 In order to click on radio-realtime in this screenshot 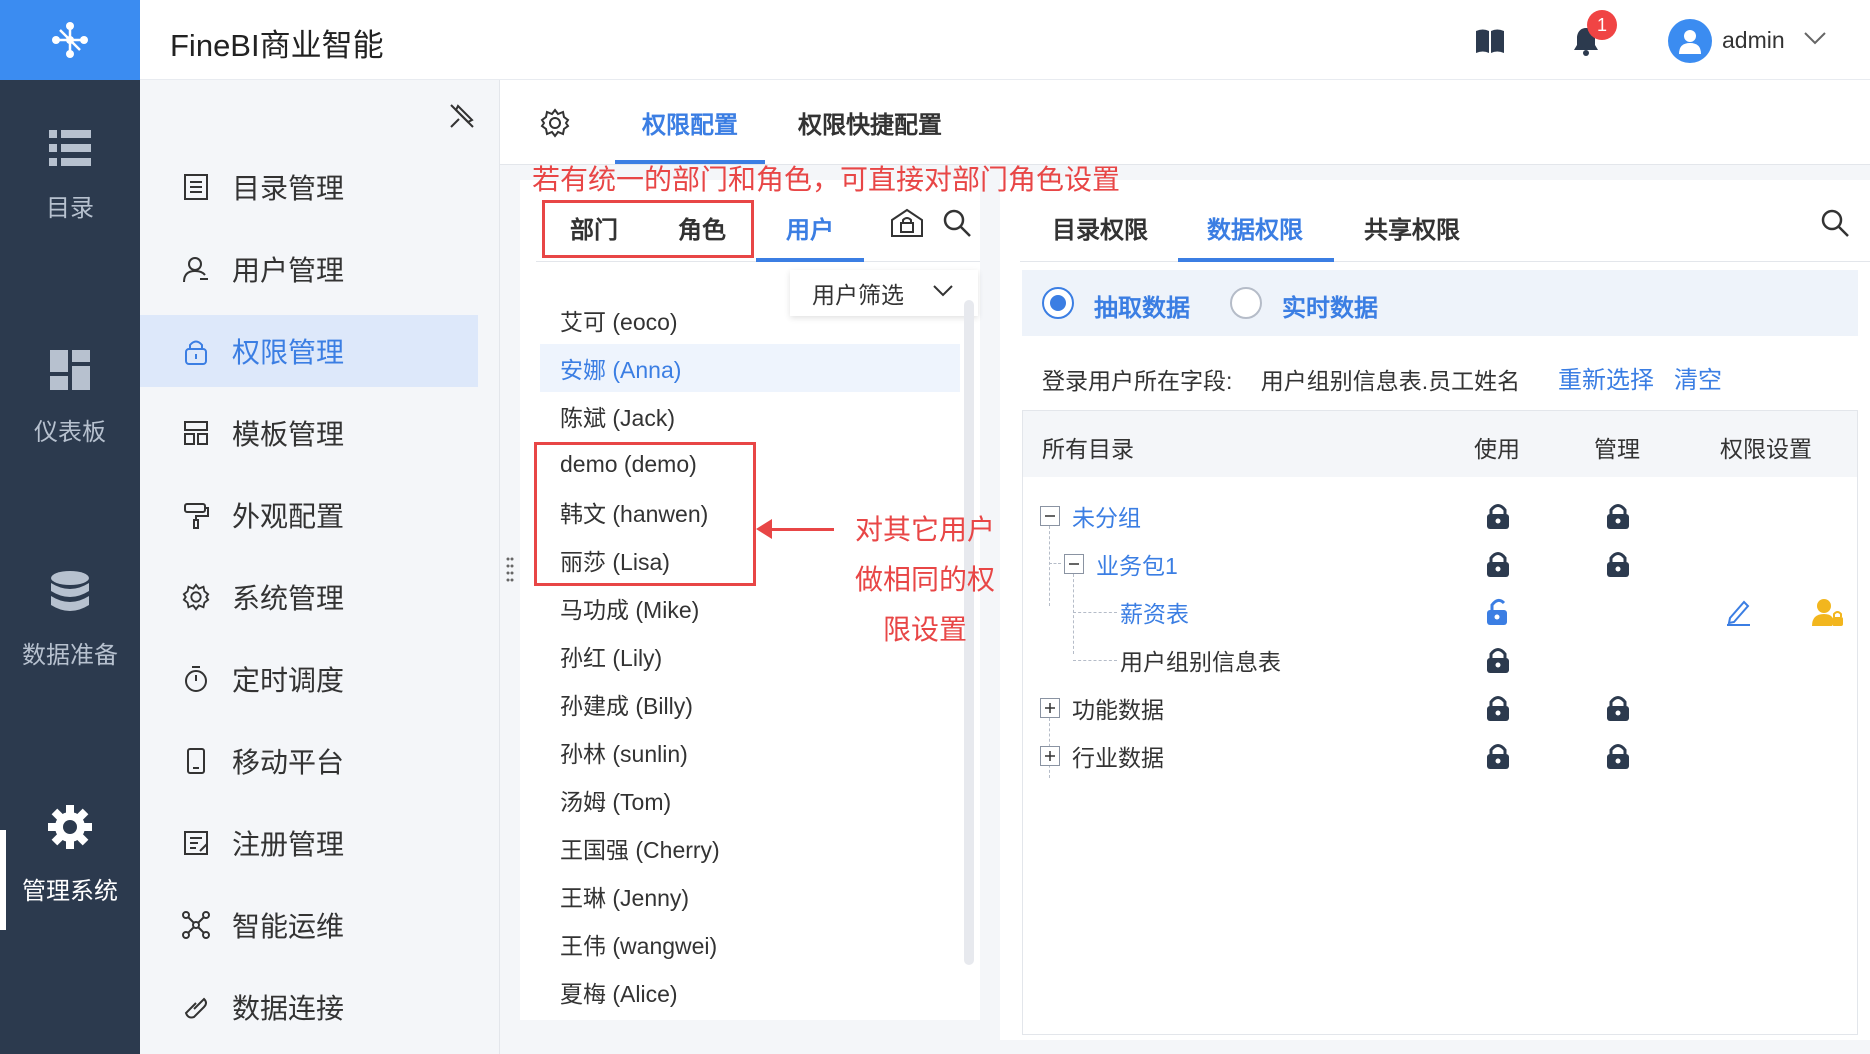, I will do `click(1246, 303)`.